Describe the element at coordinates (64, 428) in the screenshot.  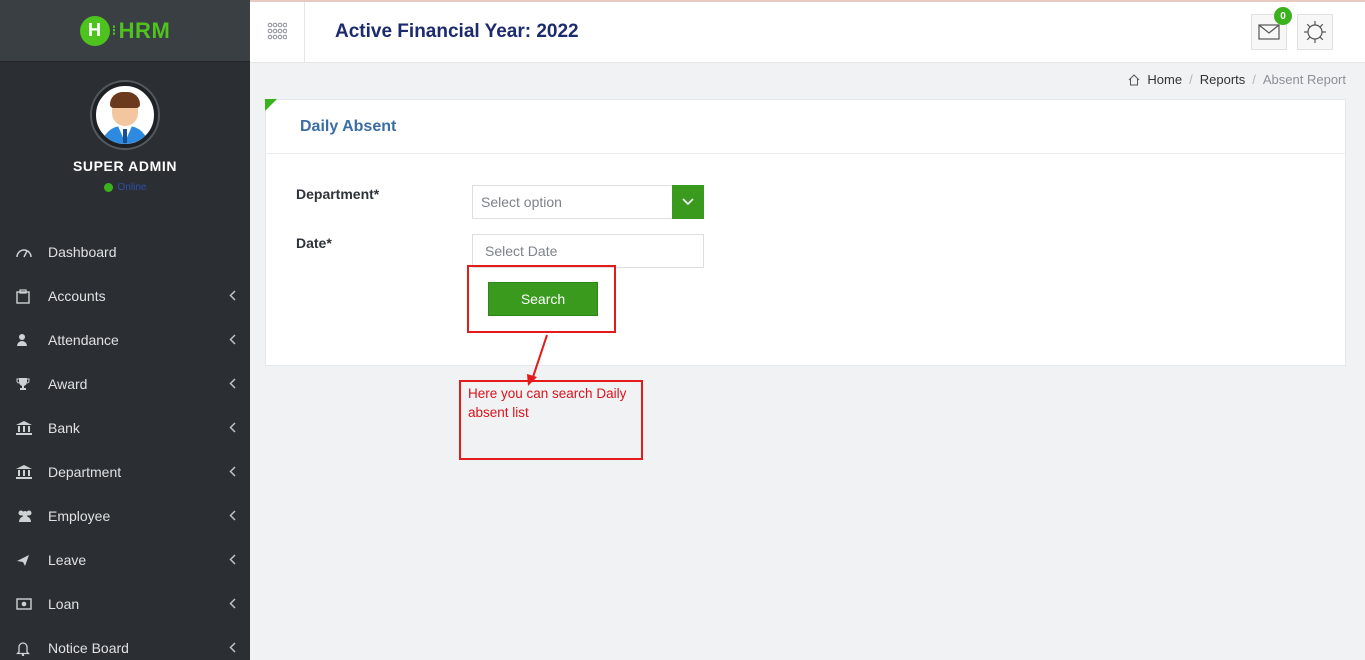
I see `sidebar-item-label: Bank` at that location.